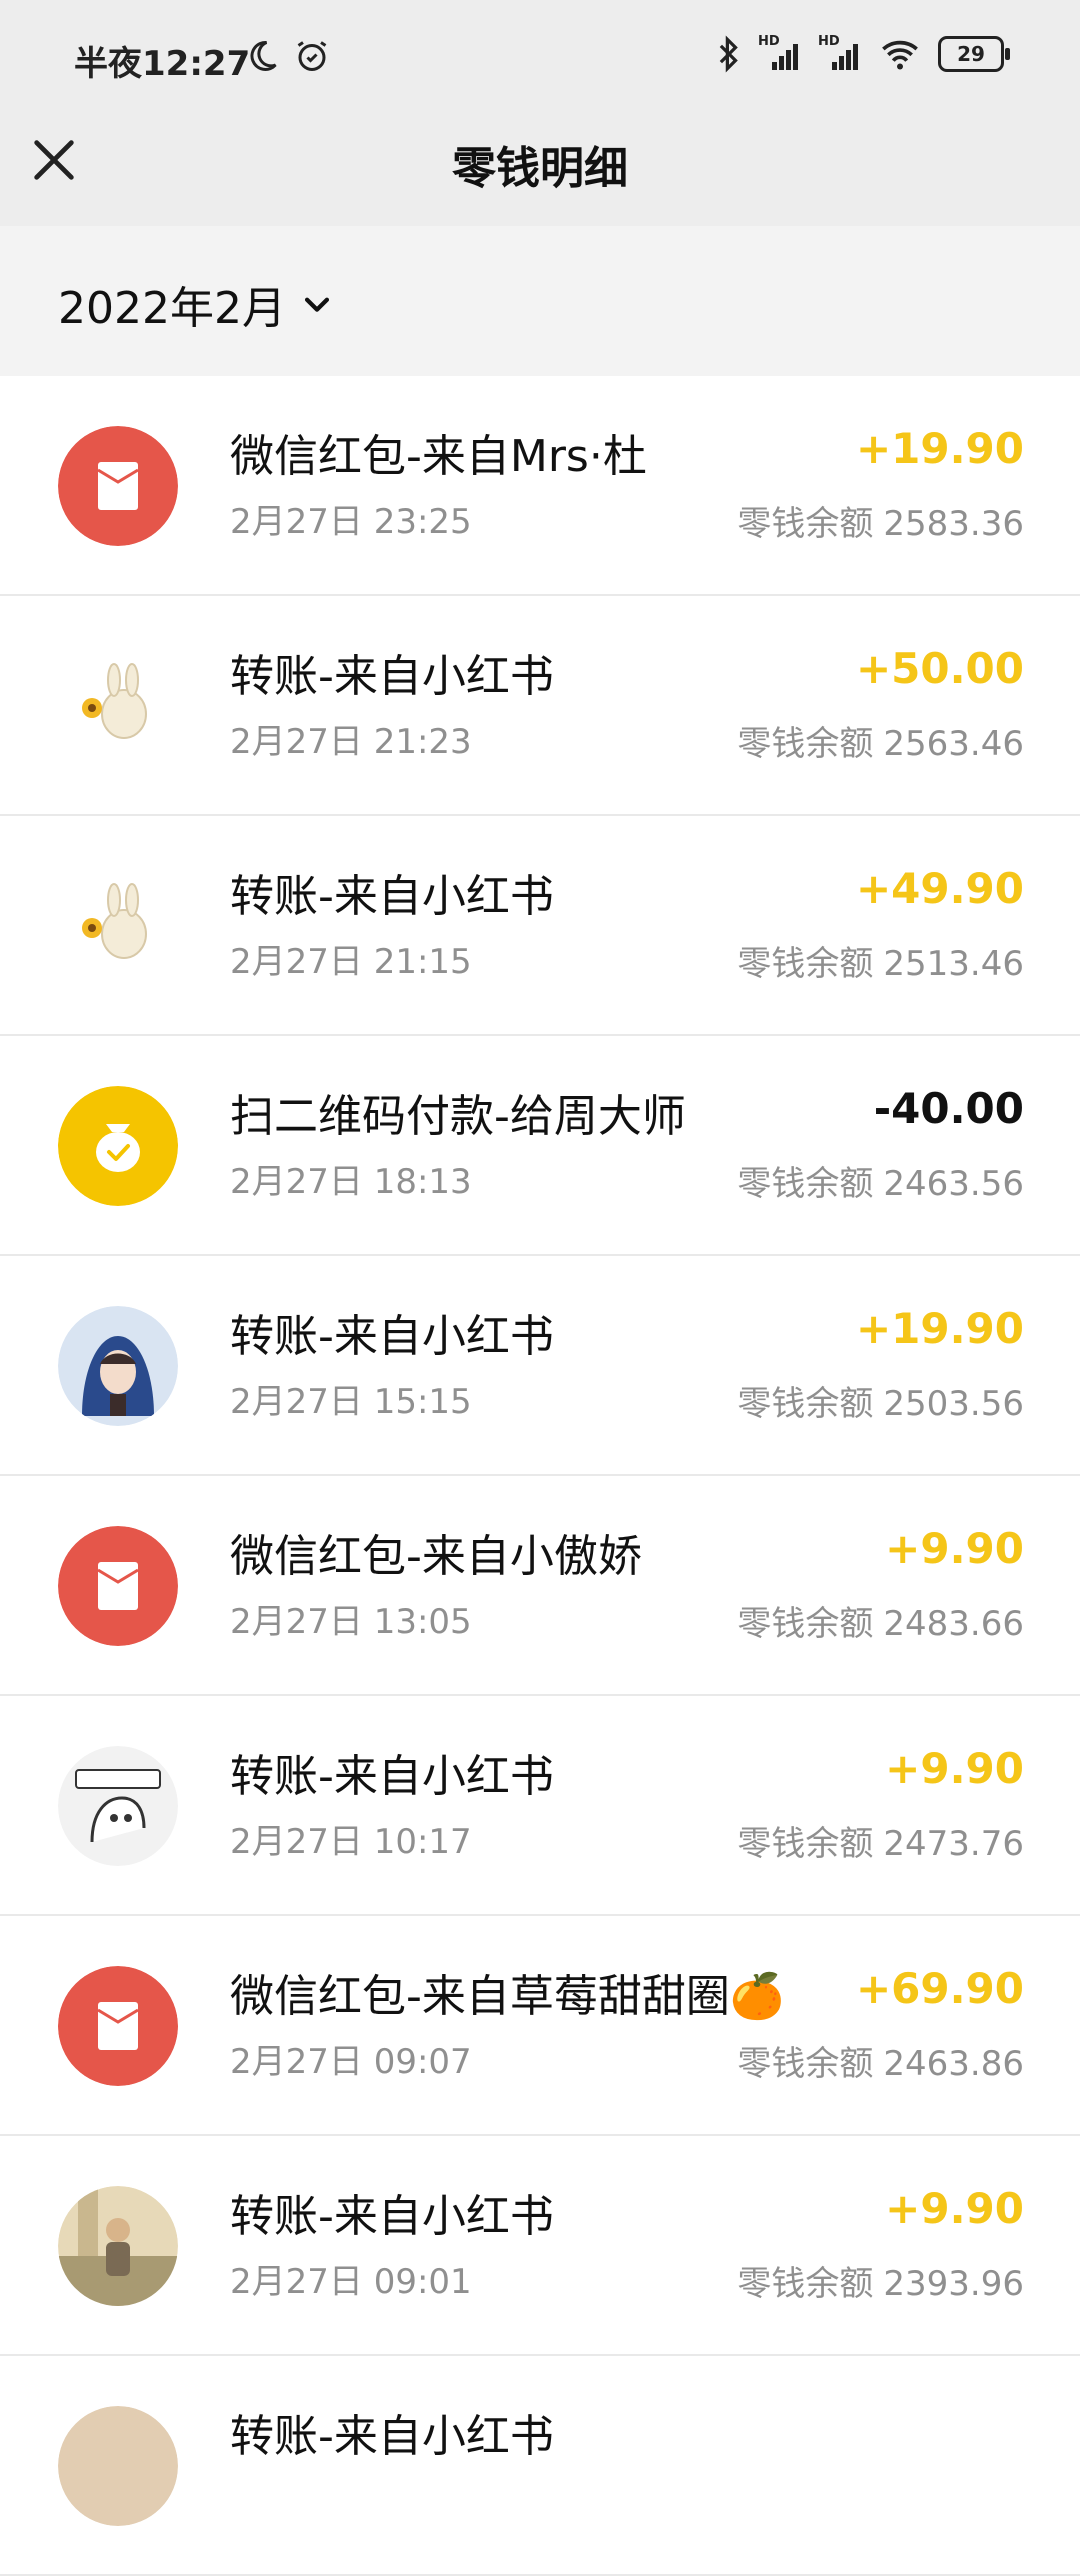 This screenshot has width=1080, height=2576. I want to click on battery-icon: 29, so click(974, 54).